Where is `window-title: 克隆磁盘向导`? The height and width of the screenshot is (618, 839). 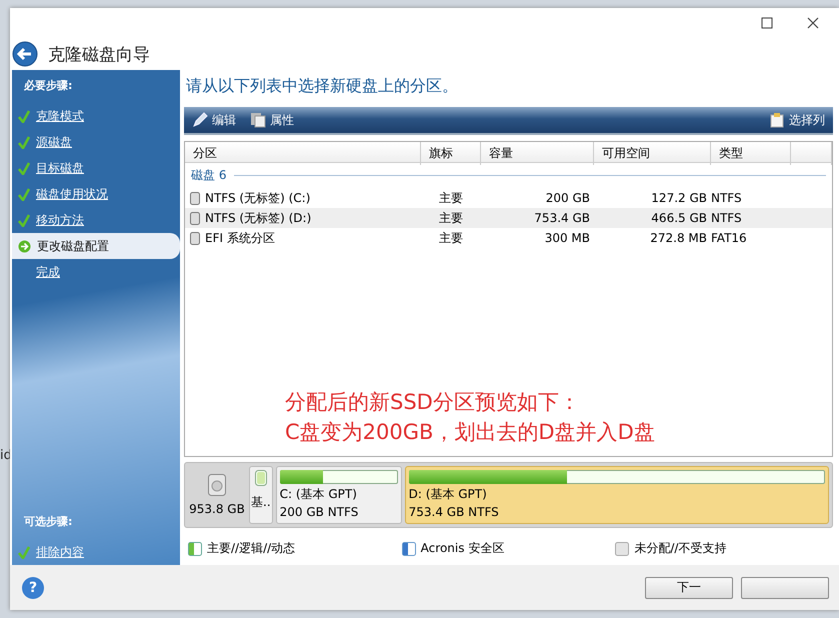 window-title: 克隆磁盘向导 is located at coordinates (99, 55).